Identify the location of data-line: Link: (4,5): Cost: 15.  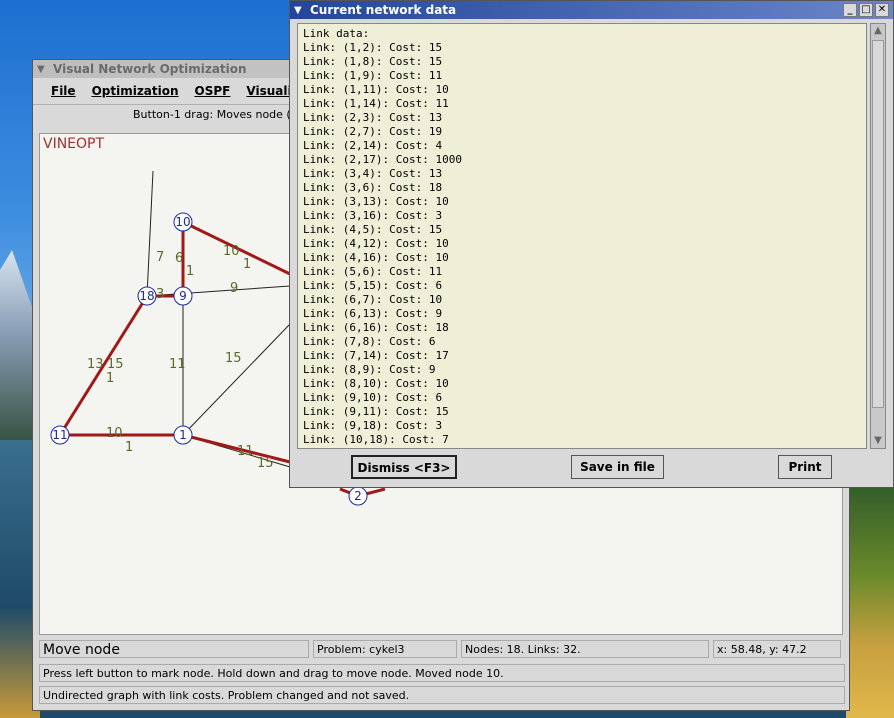
(373, 229).